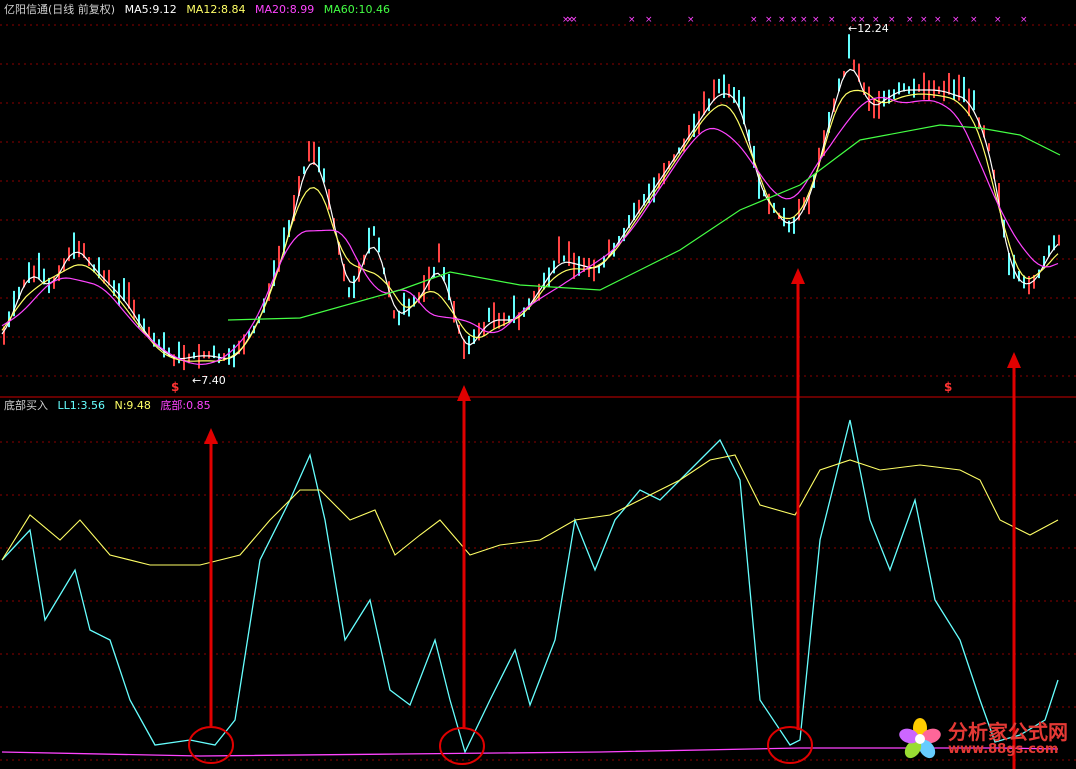  Describe the element at coordinates (1008, 732) in the screenshot. I see `watermark-name: 分析家公式网` at that location.